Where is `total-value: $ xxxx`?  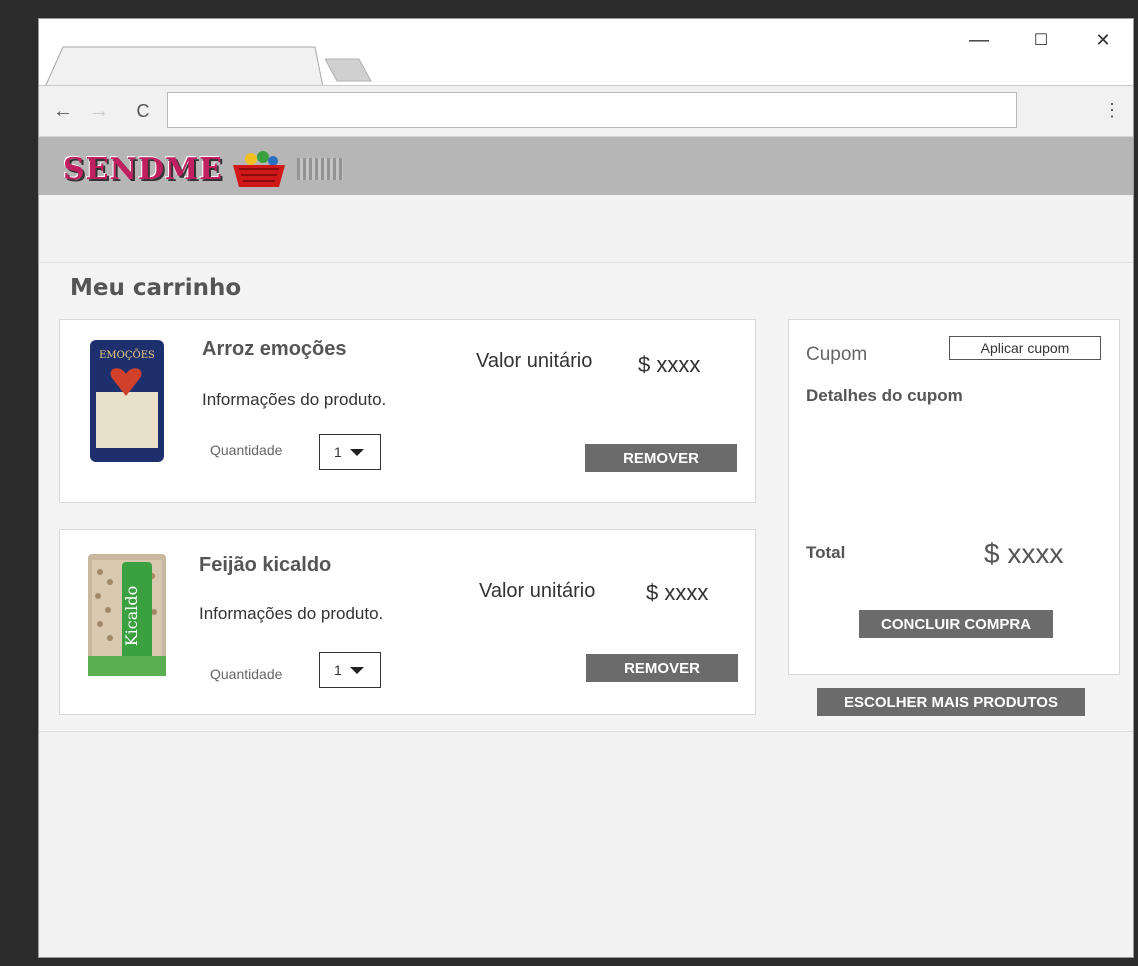
total-value: $ xxxx is located at coordinates (1024, 553).